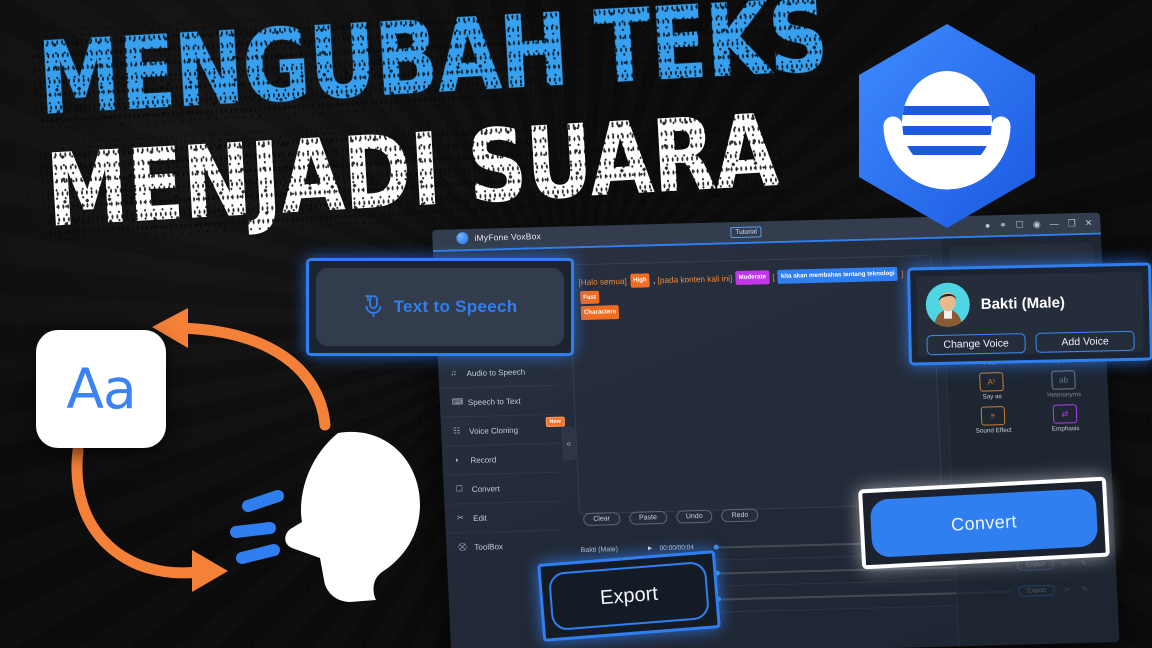 This screenshot has width=1152, height=648. What do you see at coordinates (1064, 395) in the screenshot?
I see `tool-label: Heteronyms` at bounding box center [1064, 395].